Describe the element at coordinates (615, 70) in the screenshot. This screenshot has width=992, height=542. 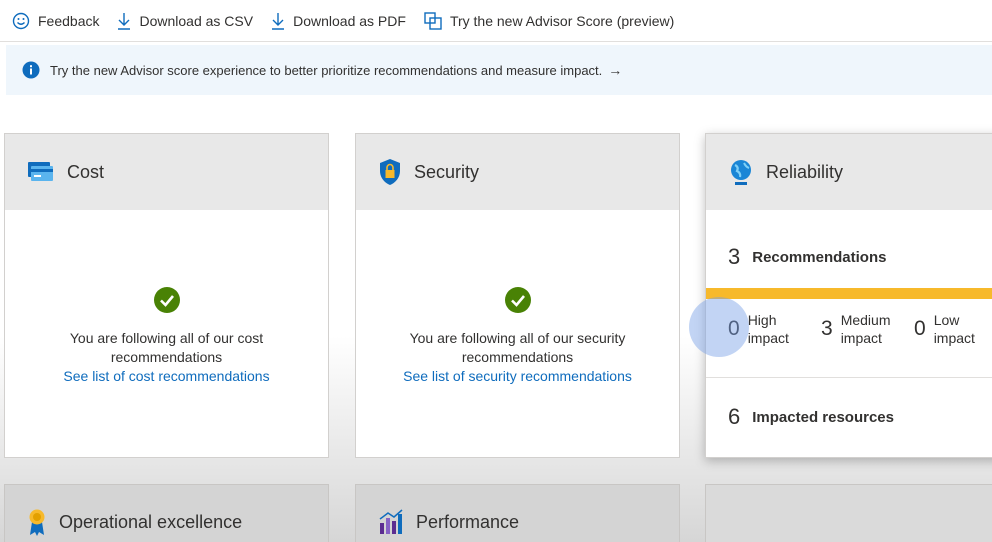
I see `arrow-right-icon: →` at that location.